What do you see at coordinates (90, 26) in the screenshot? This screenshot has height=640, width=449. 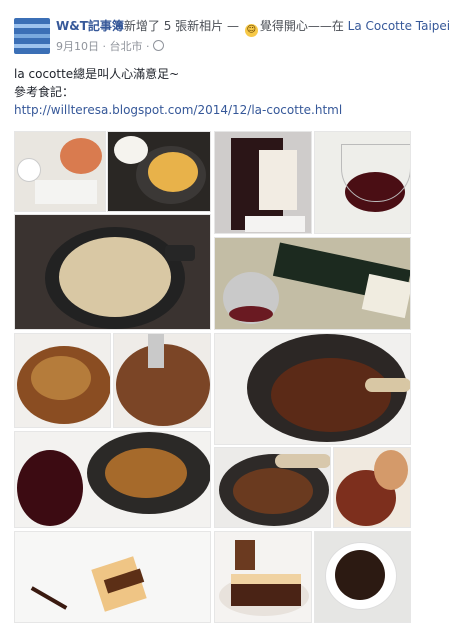 I see `author-name: W&T記事簿` at bounding box center [90, 26].